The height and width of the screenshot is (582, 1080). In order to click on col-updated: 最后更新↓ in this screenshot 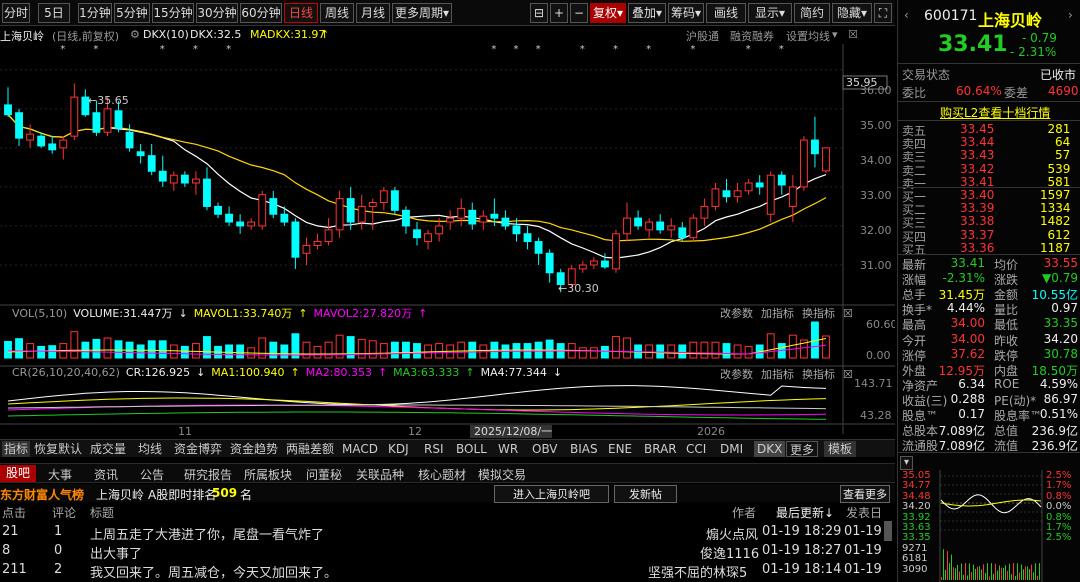, I will do `click(805, 512)`.